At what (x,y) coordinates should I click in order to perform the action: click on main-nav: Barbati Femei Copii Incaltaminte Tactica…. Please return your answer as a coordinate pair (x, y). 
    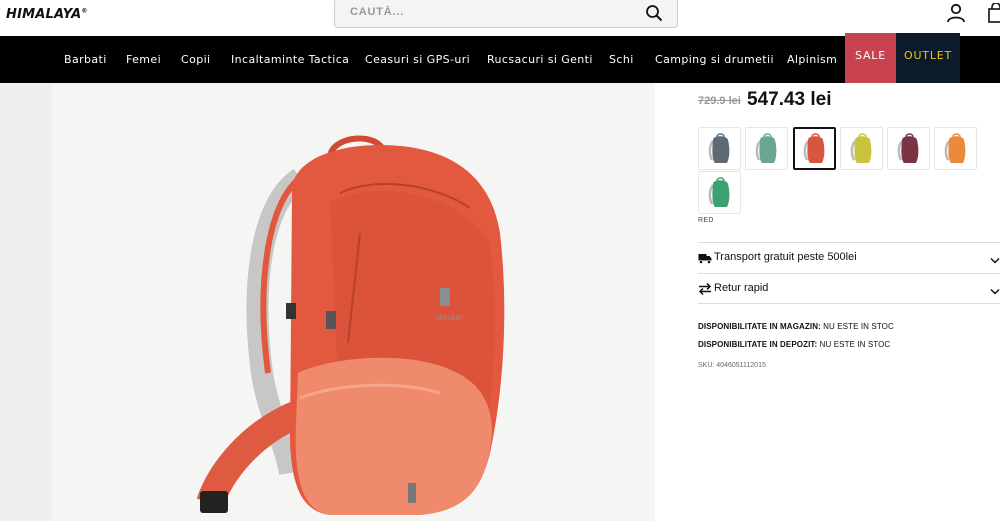
    Looking at the image, I should click on (500, 58).